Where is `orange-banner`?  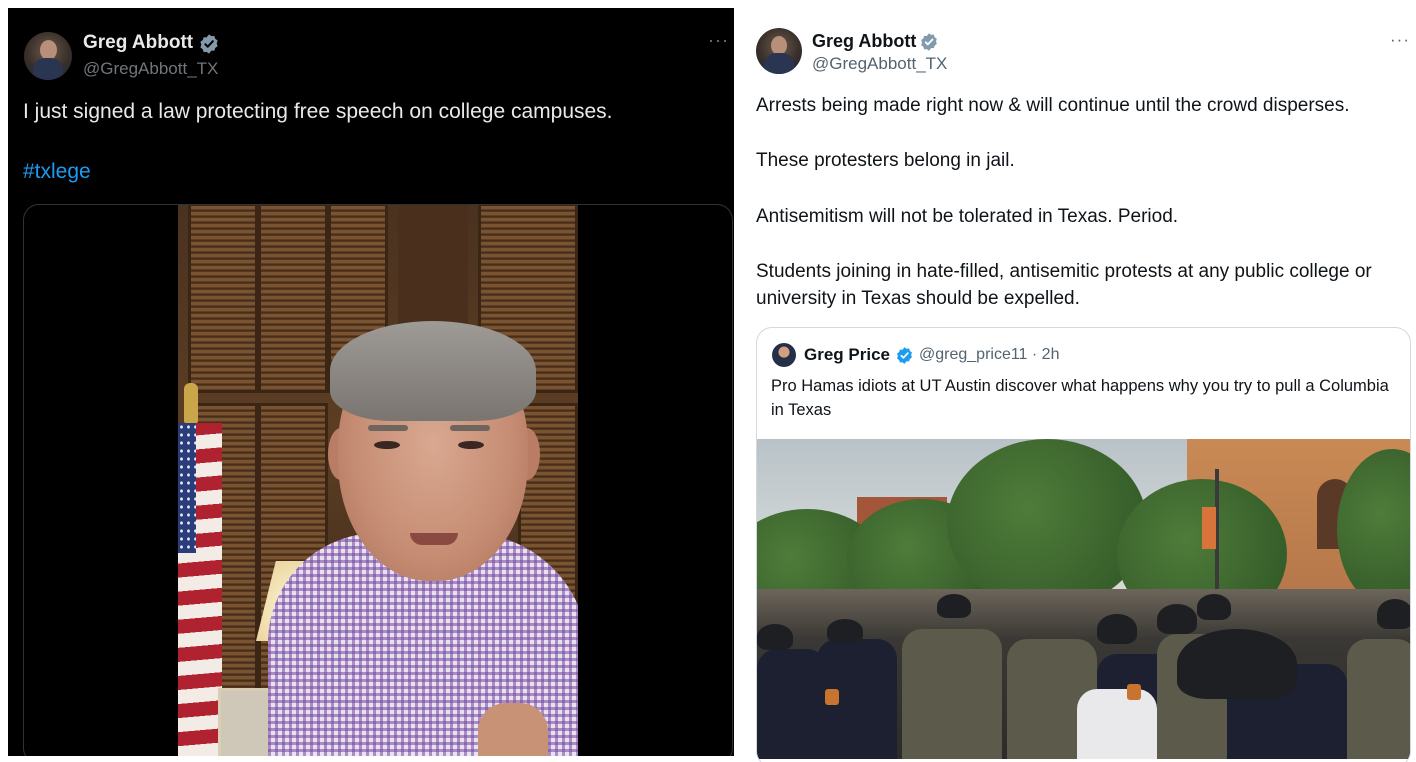 orange-banner is located at coordinates (1209, 528).